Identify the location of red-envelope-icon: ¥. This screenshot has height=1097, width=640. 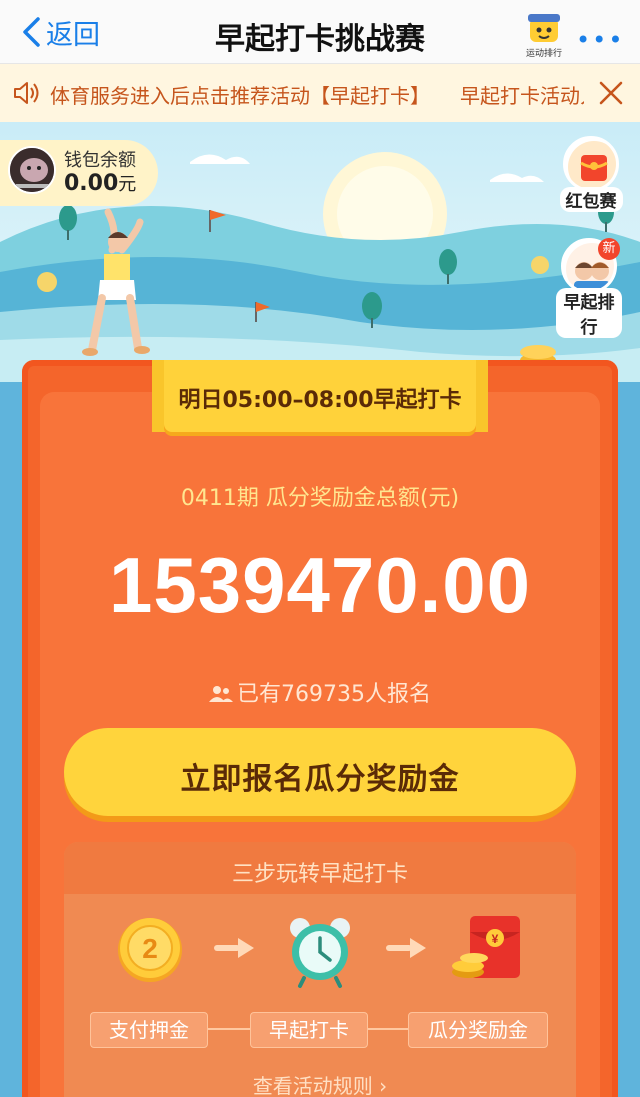
(493, 950).